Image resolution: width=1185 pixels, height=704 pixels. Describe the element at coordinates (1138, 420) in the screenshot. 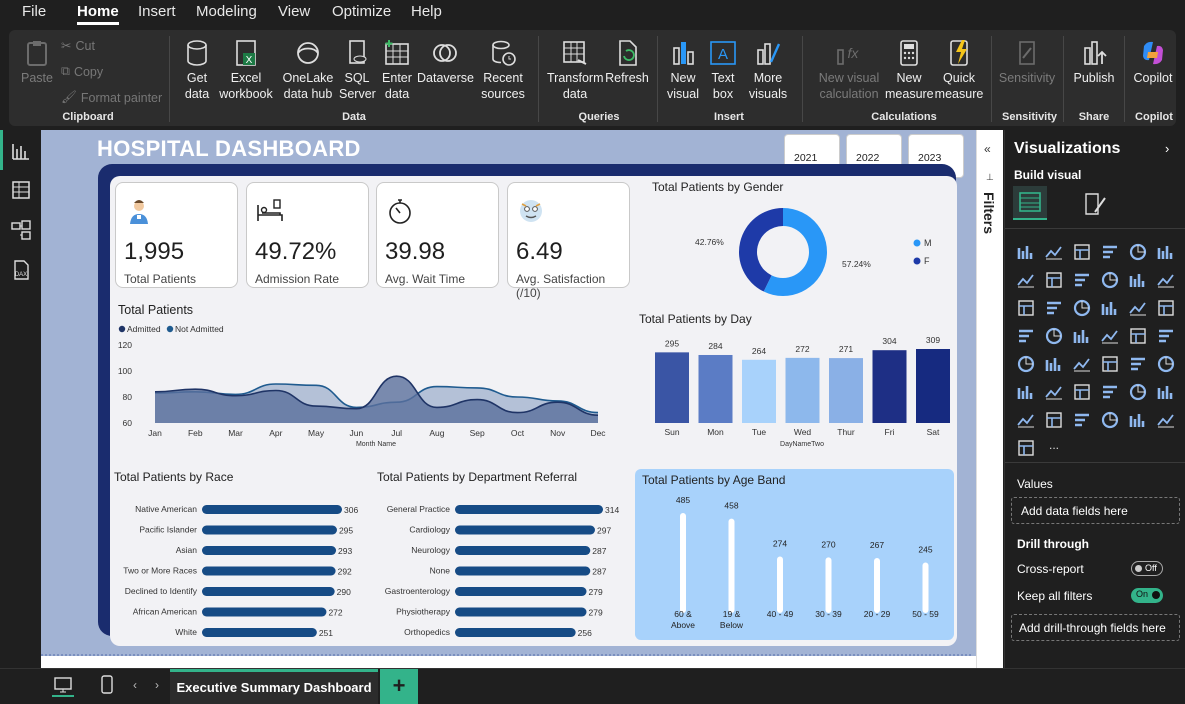

I see `export-icon` at that location.